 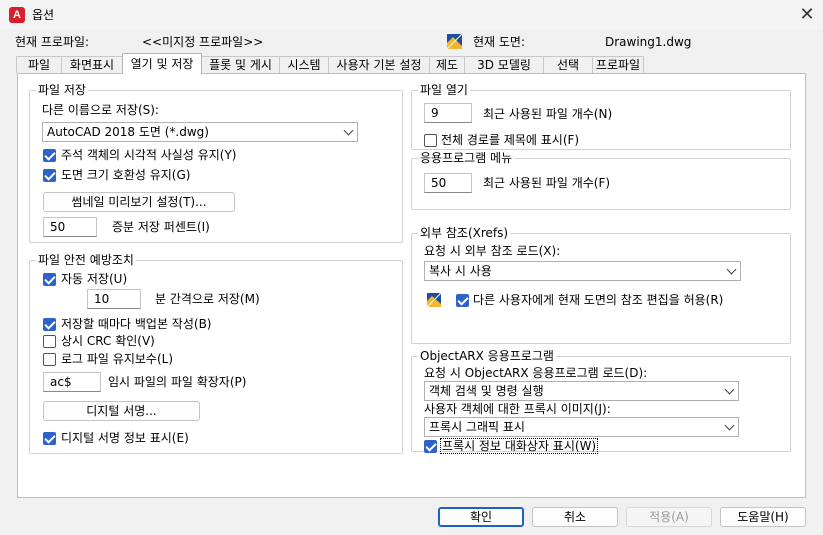 I want to click on current-profile-value: <<미지정 프로파일>>, so click(x=203, y=42).